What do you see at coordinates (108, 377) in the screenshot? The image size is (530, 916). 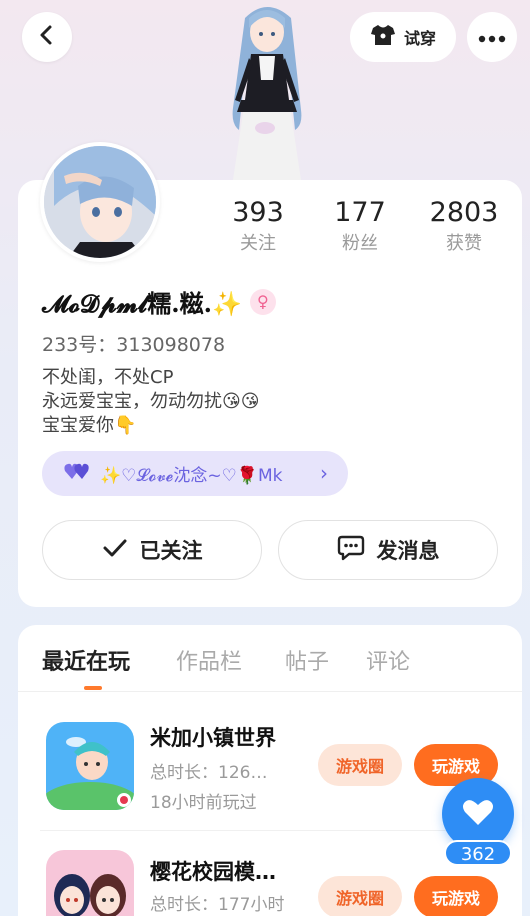 I see `bio-line: 不处闺，不处CP` at bounding box center [108, 377].